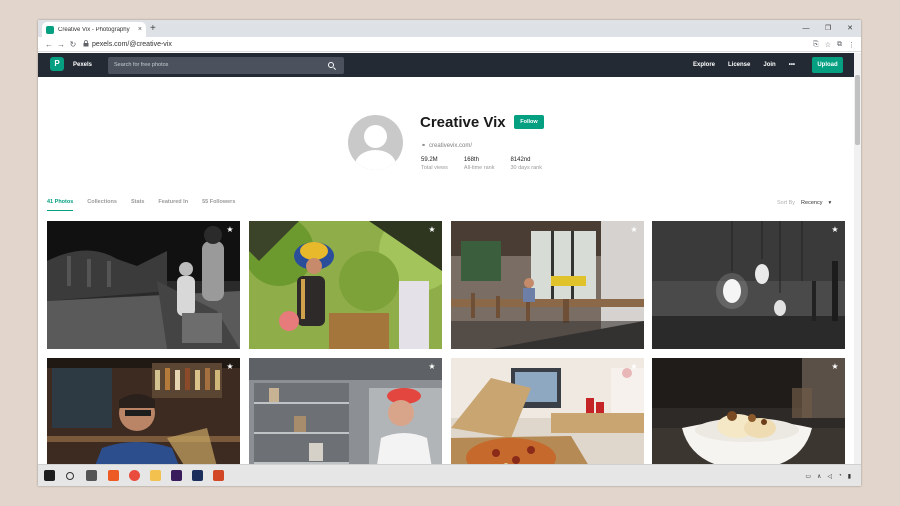 This screenshot has width=900, height=506. What do you see at coordinates (449, 28) in the screenshot?
I see `tab-strip: Creative Vix - Photography × + — ❐ ✕` at bounding box center [449, 28].